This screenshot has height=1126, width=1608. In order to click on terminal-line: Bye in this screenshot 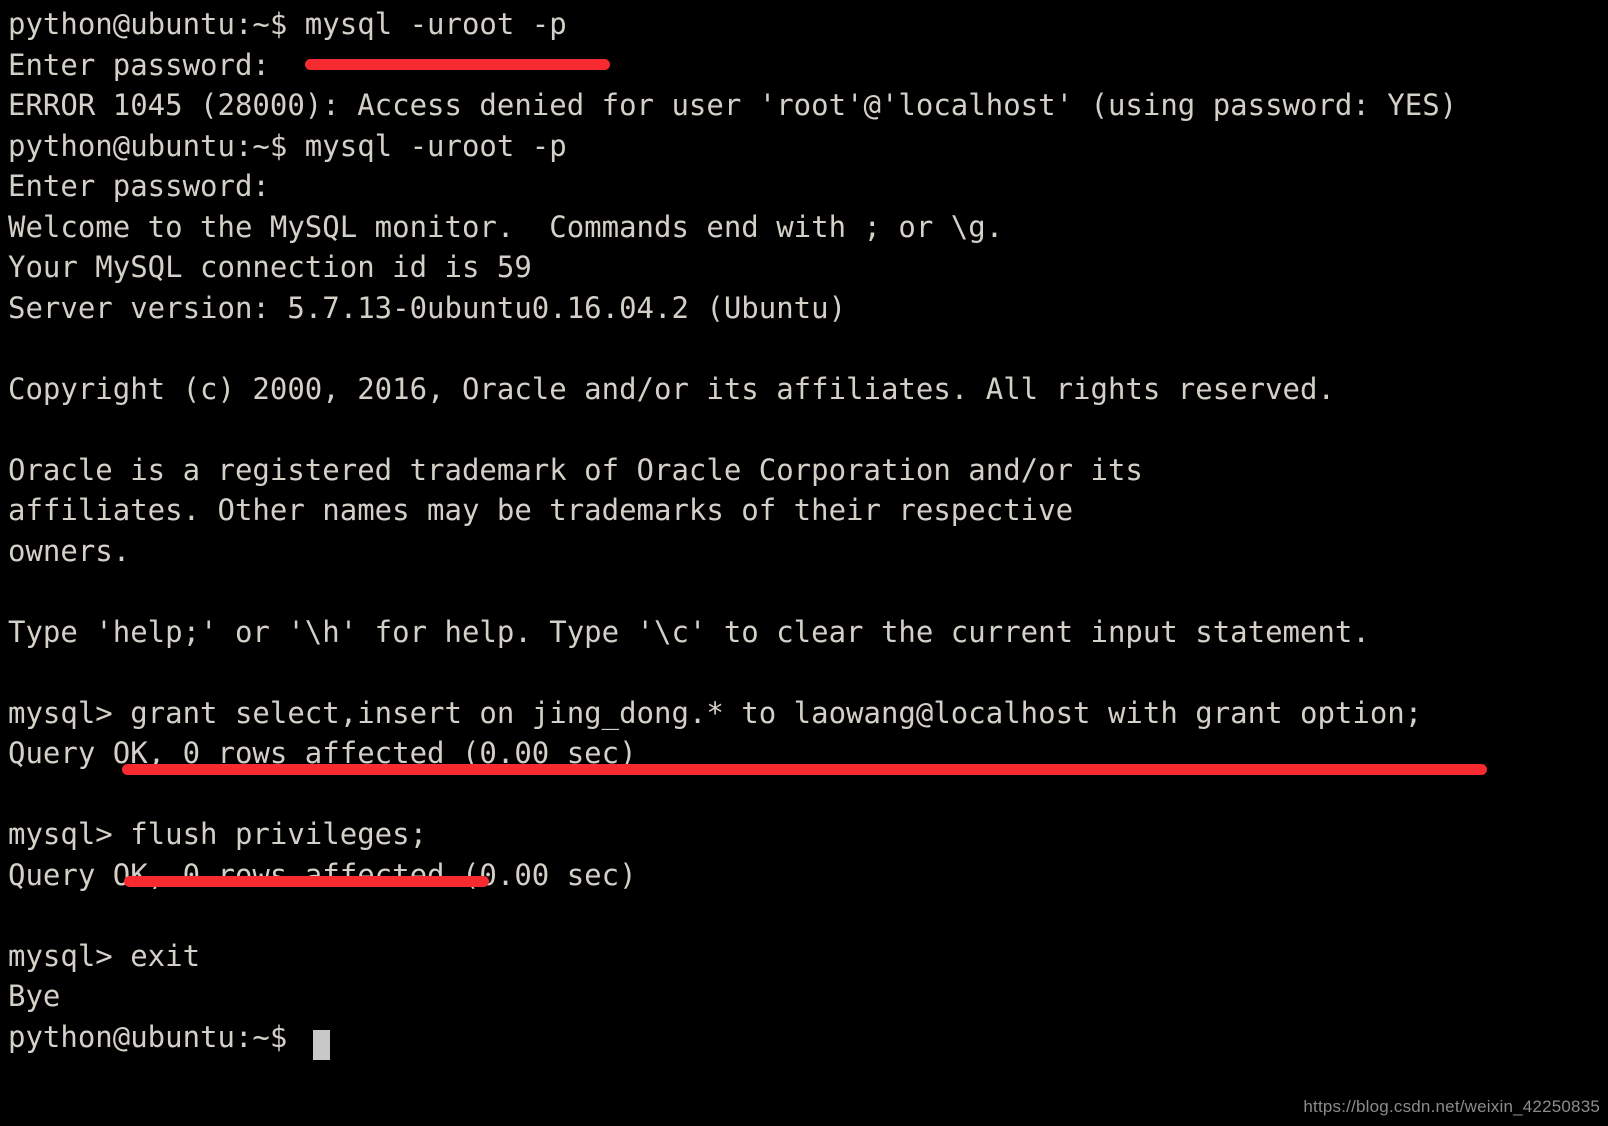, I will do `click(34, 996)`.